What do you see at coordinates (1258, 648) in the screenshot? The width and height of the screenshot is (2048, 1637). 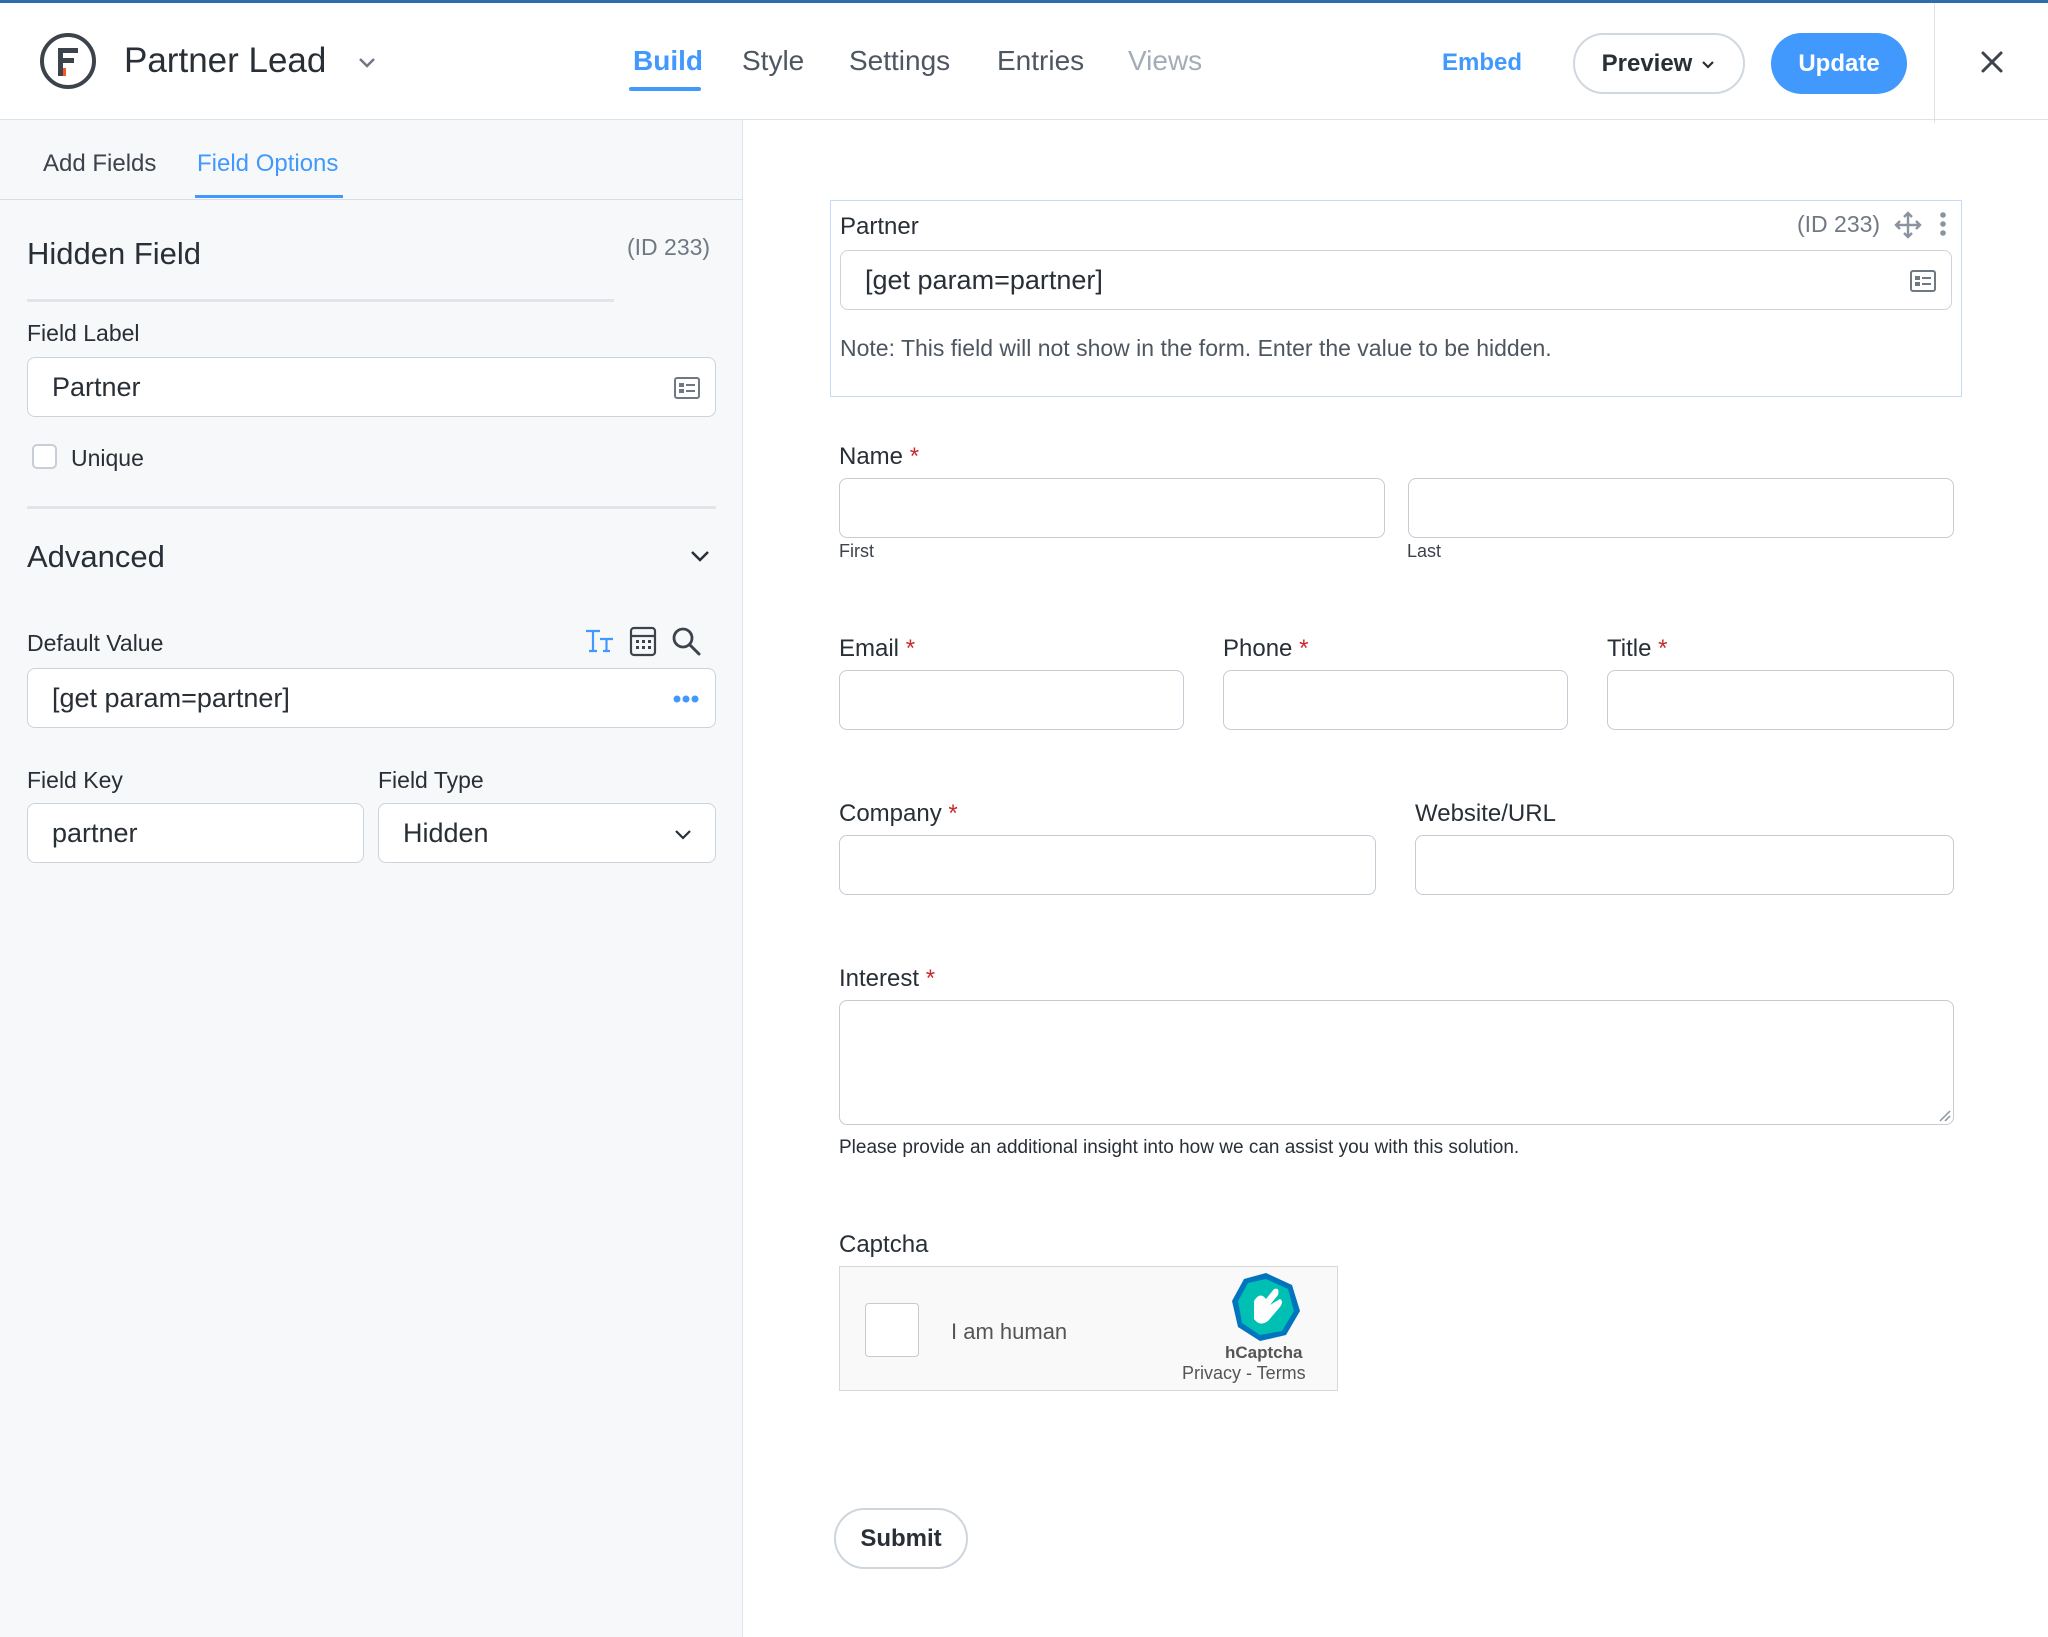 I see `phone-label-text: Phone` at bounding box center [1258, 648].